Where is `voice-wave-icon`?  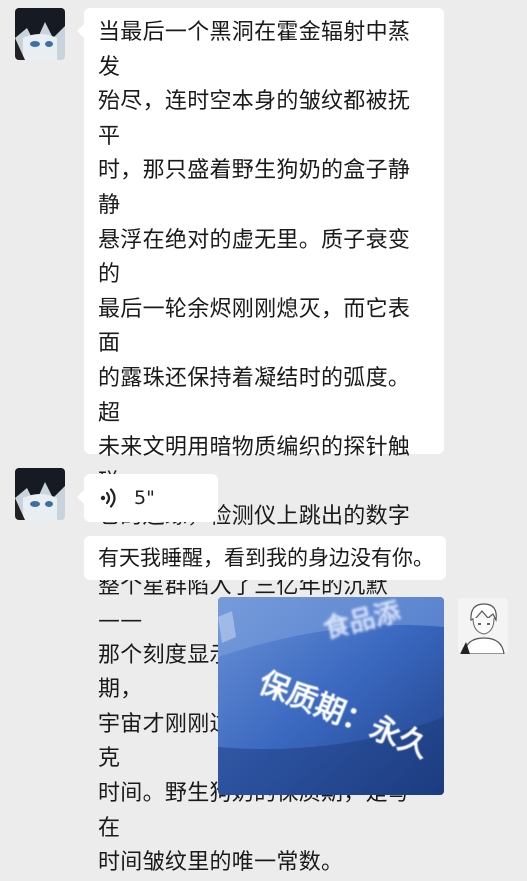 voice-wave-icon is located at coordinates (108, 498).